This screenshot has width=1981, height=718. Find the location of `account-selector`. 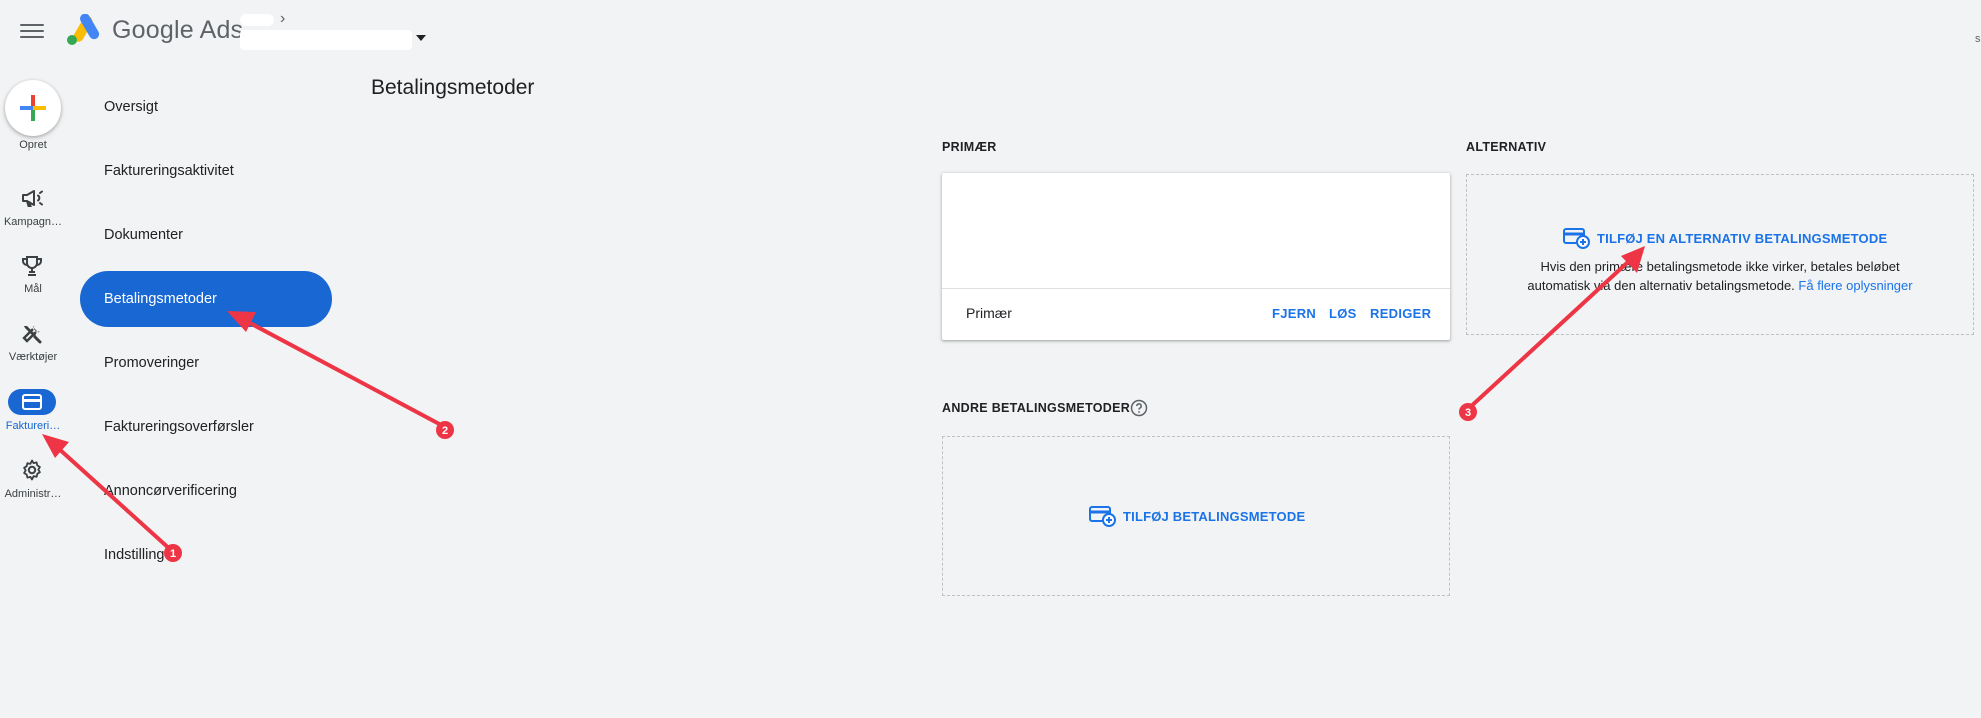

account-selector is located at coordinates (326, 40).